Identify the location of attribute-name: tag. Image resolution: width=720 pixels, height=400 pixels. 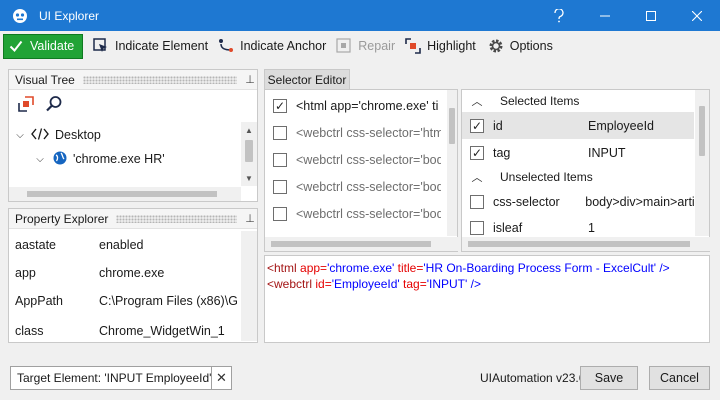
(502, 152).